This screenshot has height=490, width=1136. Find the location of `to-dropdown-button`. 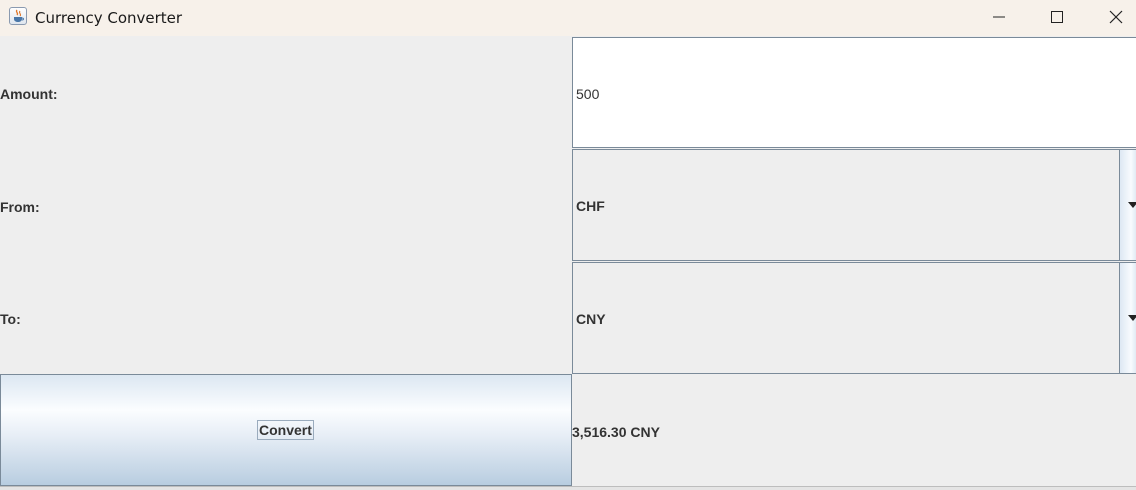

to-dropdown-button is located at coordinates (1127, 318).